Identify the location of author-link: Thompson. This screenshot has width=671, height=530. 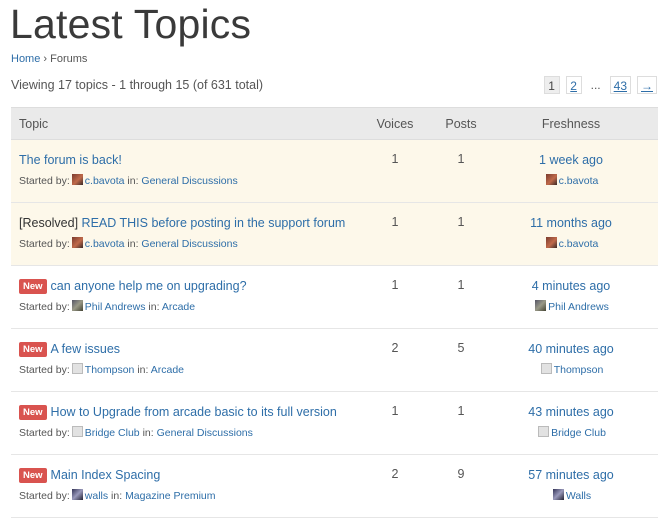
(110, 370).